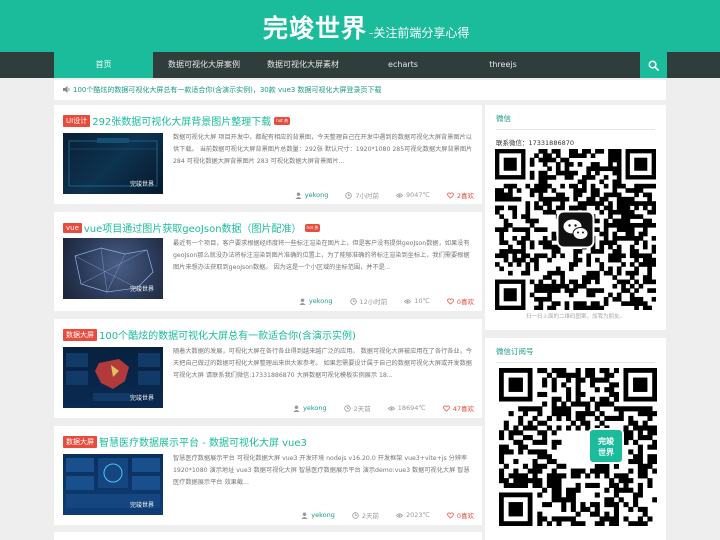  I want to click on search-button, so click(653, 65).